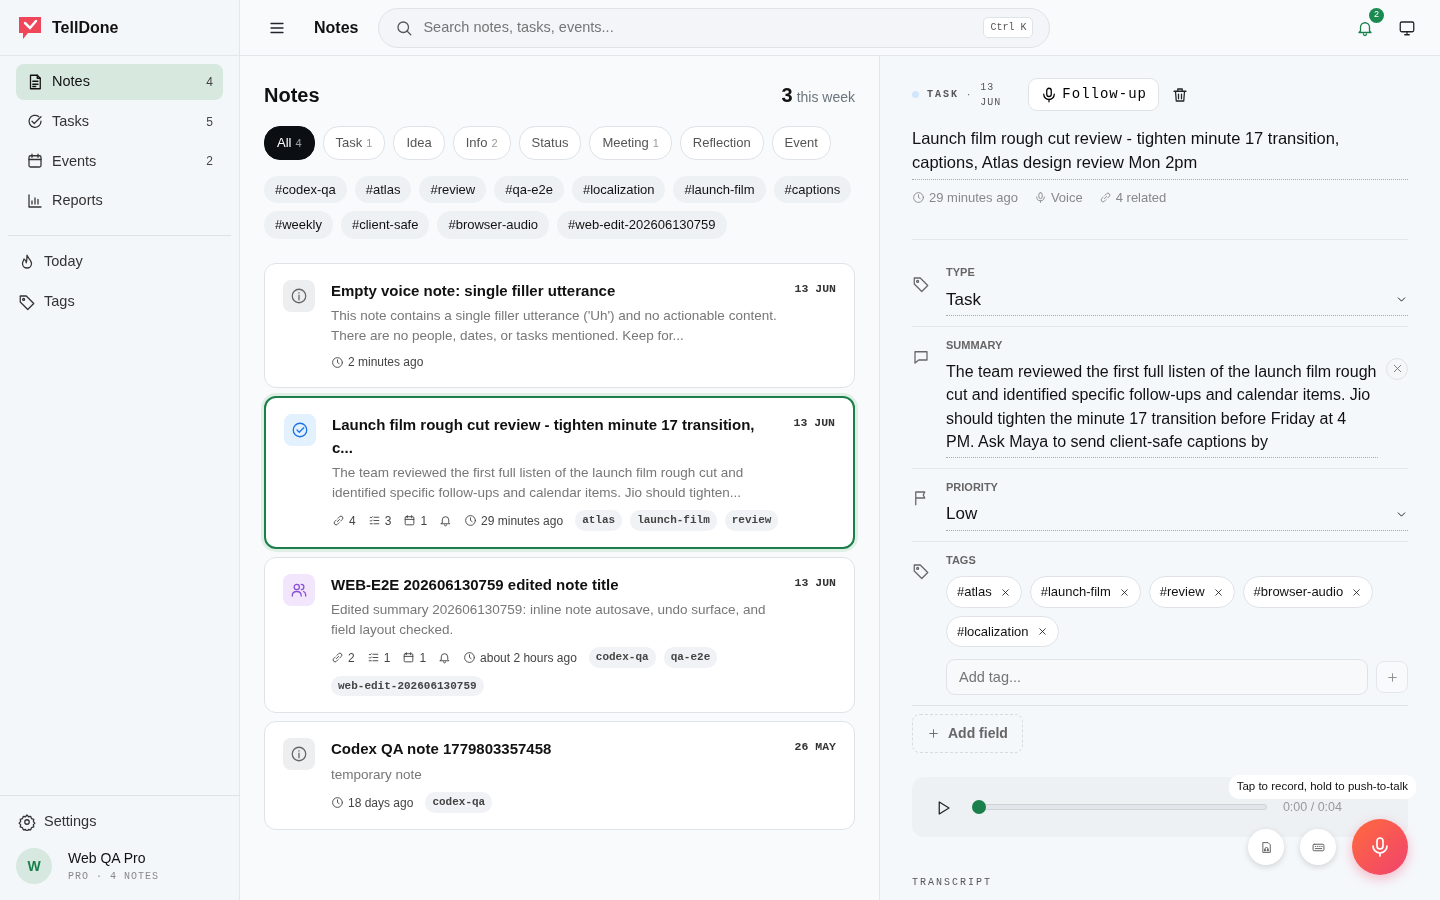  I want to click on user-avatar: W, so click(34, 866).